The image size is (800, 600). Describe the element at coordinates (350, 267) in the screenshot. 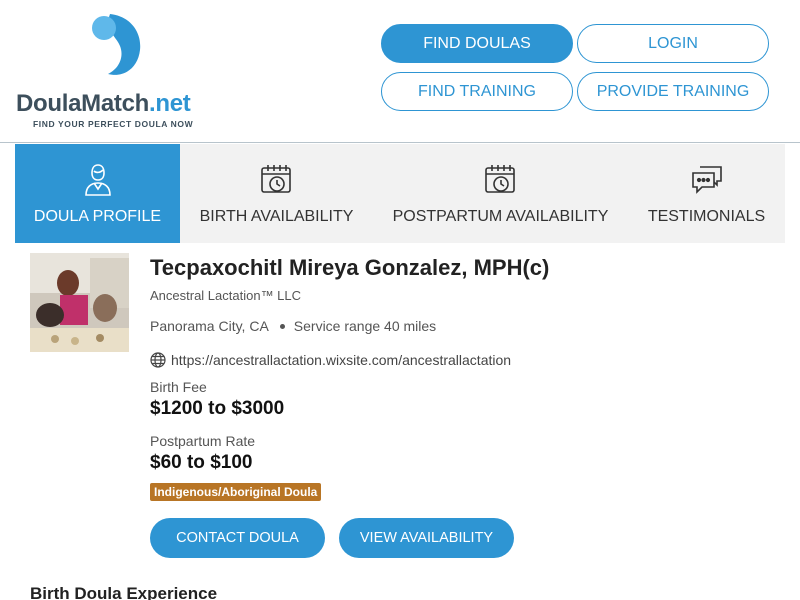

I see `doula-name: Tecpaxochitl Mireya Gonzalez, MPH(c)` at that location.